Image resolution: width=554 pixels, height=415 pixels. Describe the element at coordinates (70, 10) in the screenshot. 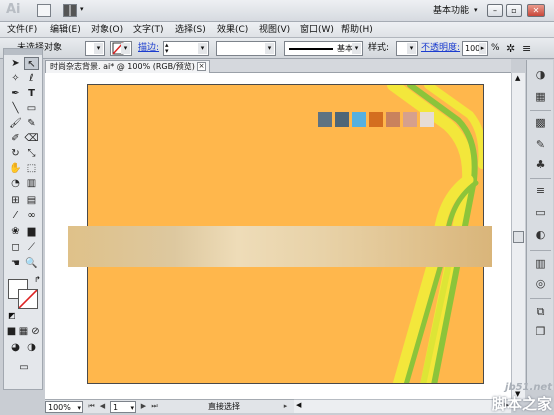

I see `arrange-documents-icon` at that location.